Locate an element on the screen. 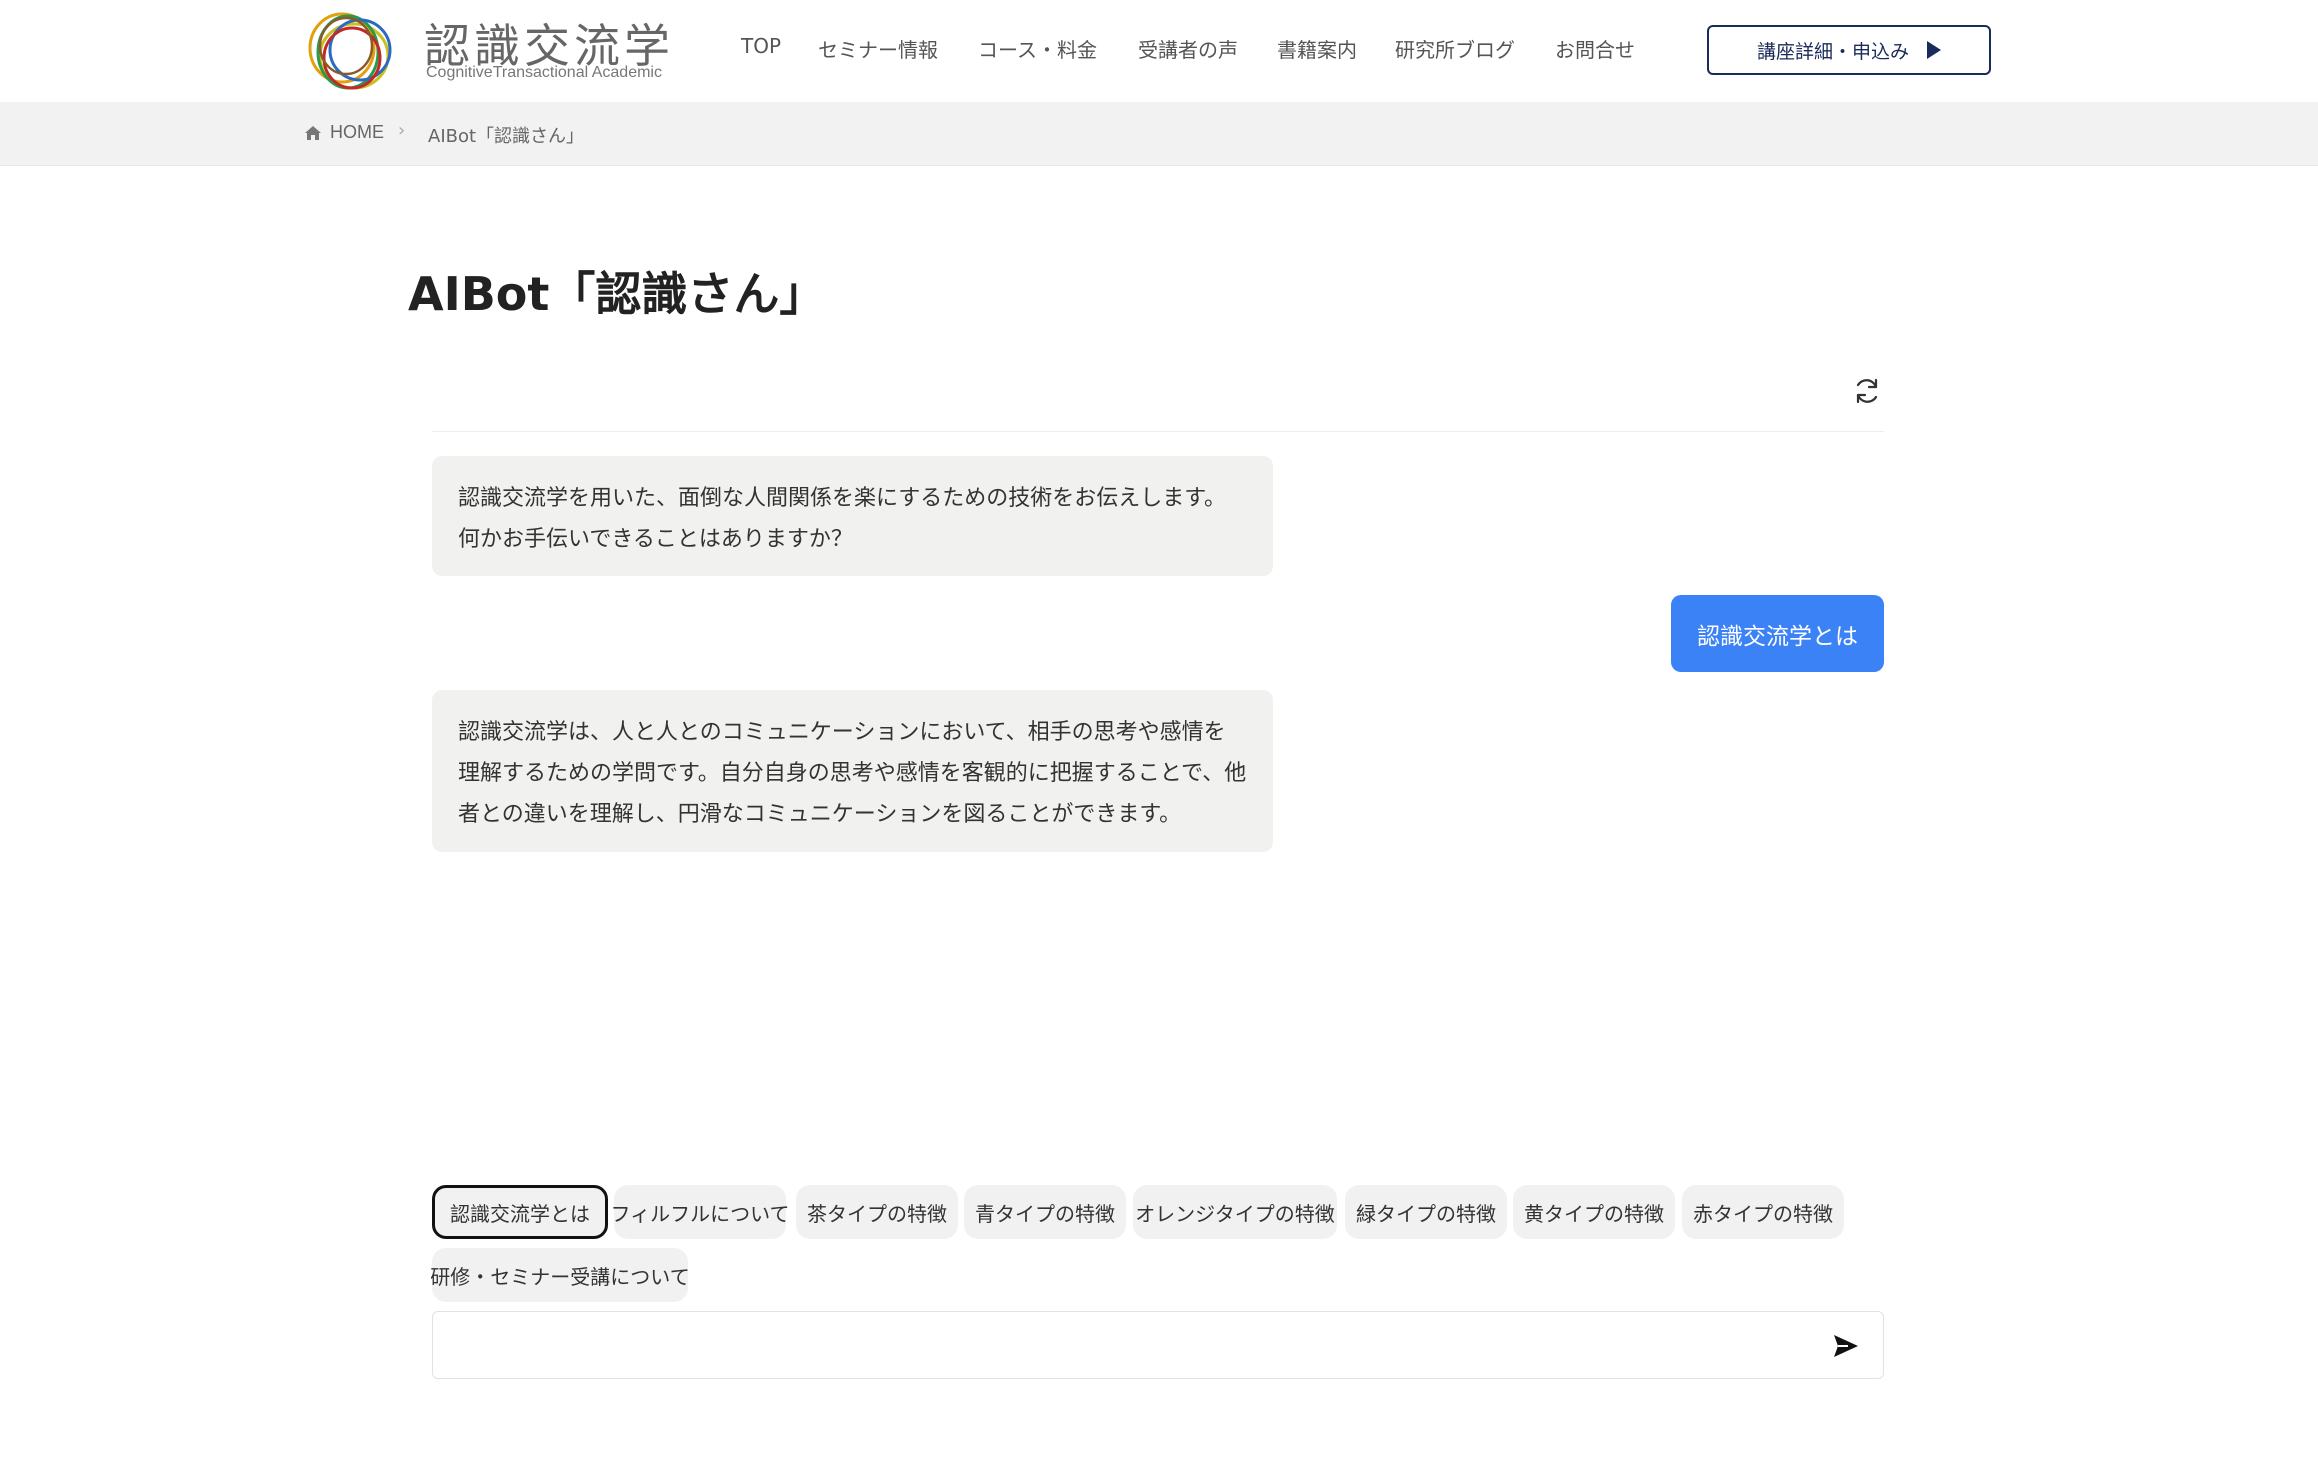  site-logo: 認識交流学 CognitiveTransactional Academic is located at coordinates (494, 51).